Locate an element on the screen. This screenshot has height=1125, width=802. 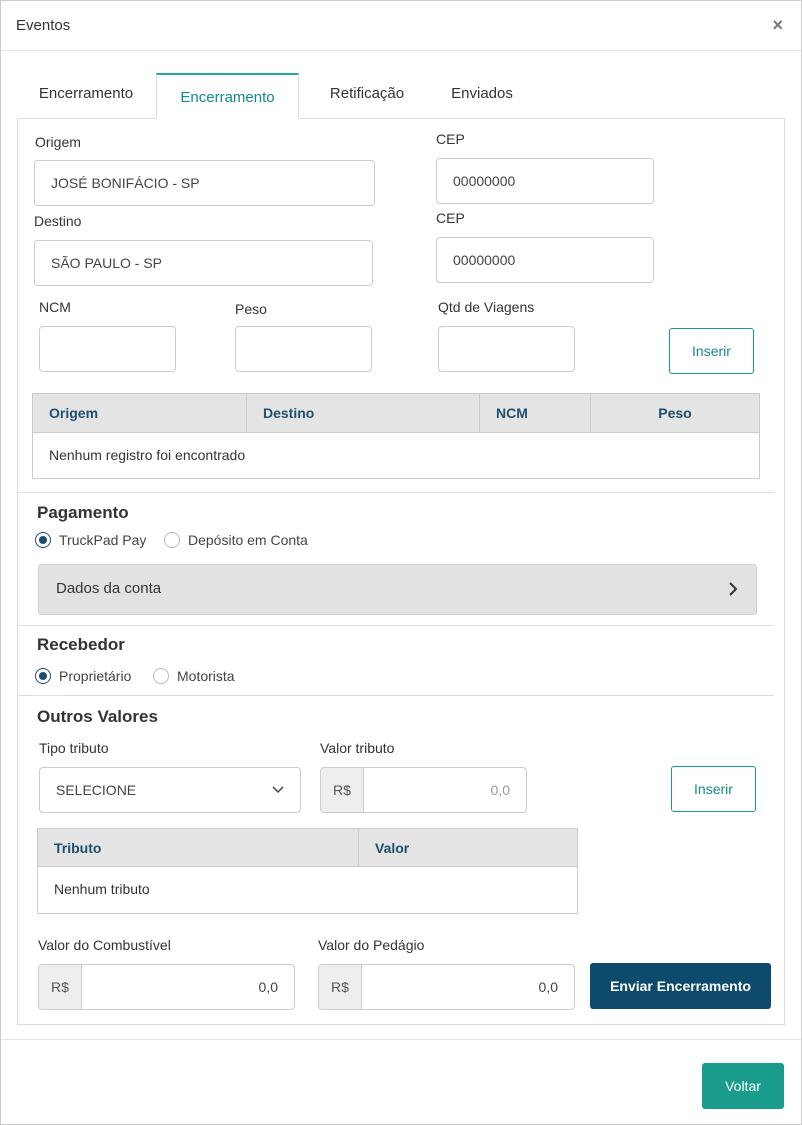
radio-proprietario: Proprietário is located at coordinates (83, 676).